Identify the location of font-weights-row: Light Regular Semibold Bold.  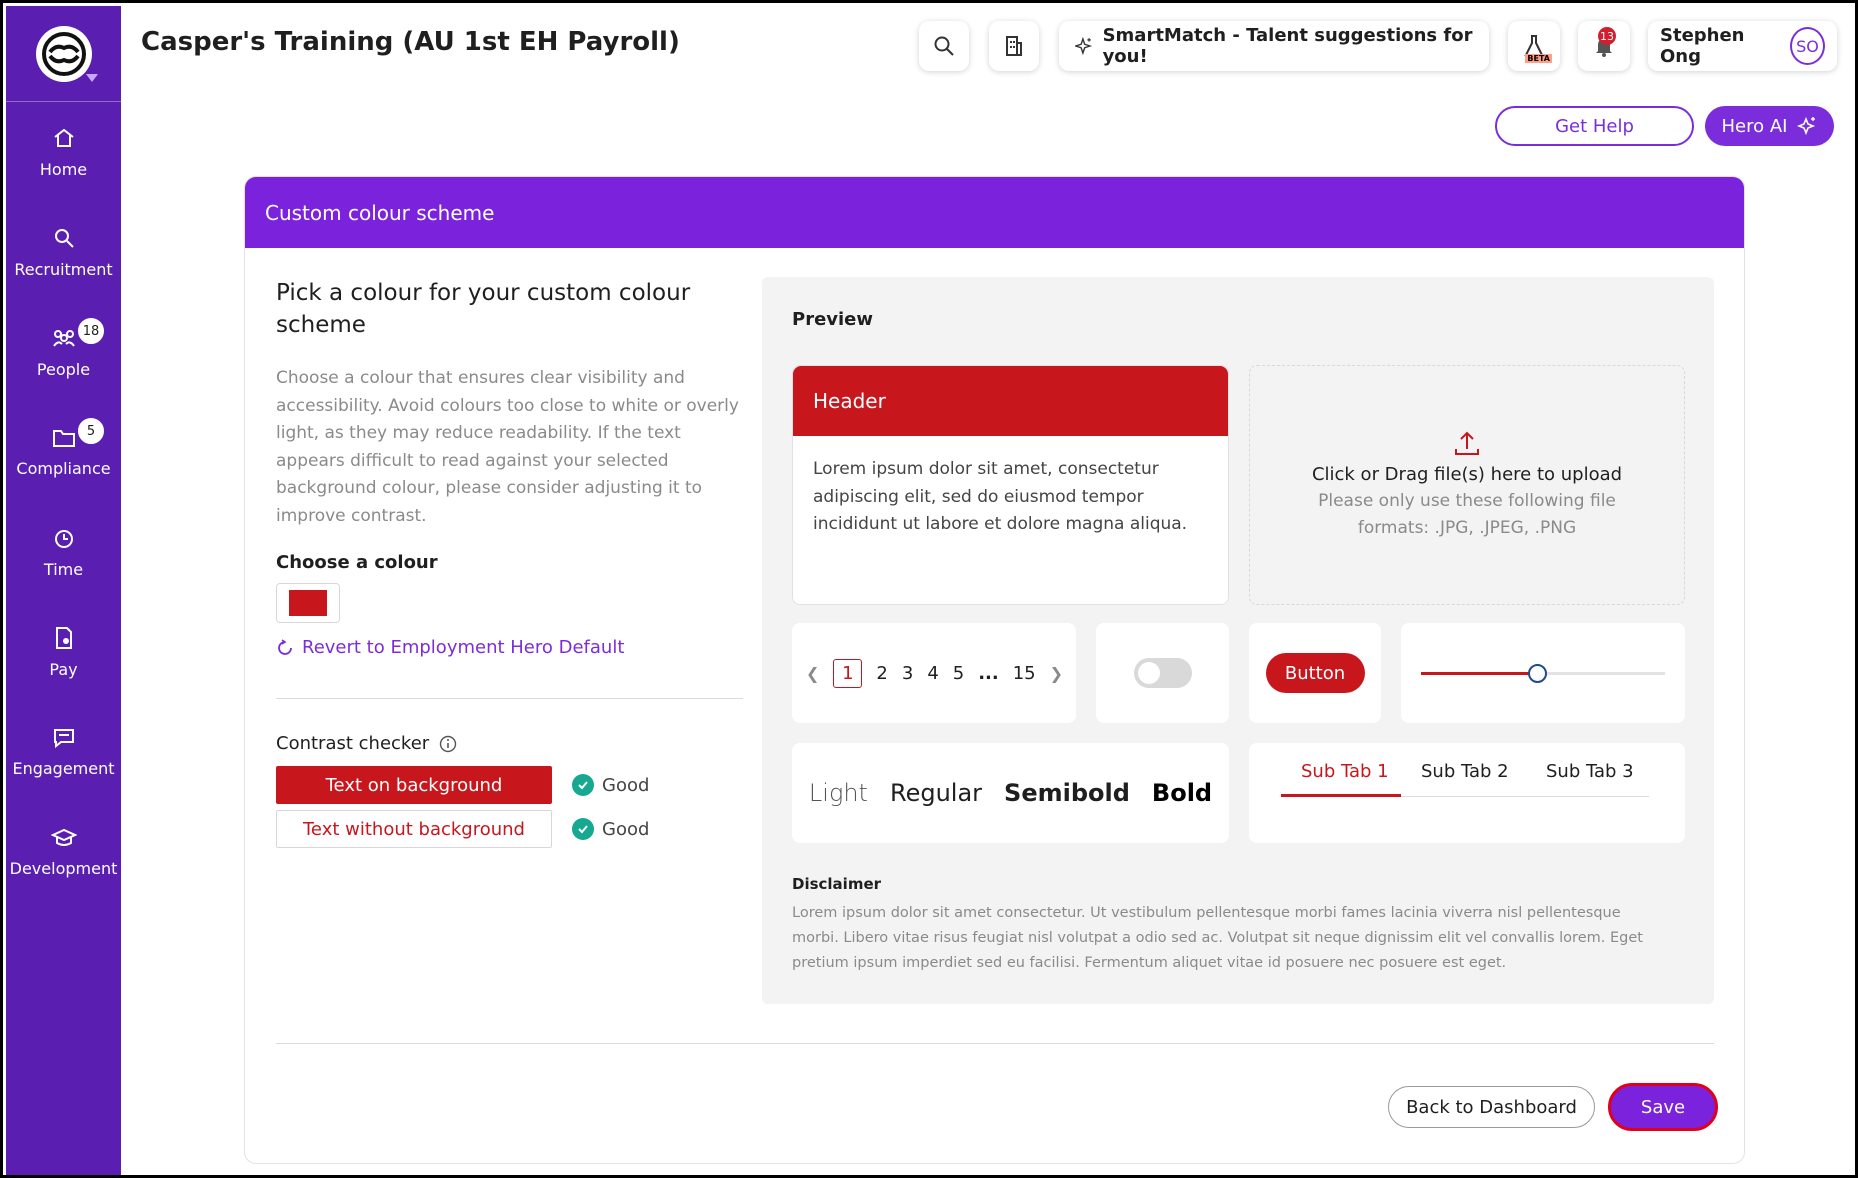
(1010, 793).